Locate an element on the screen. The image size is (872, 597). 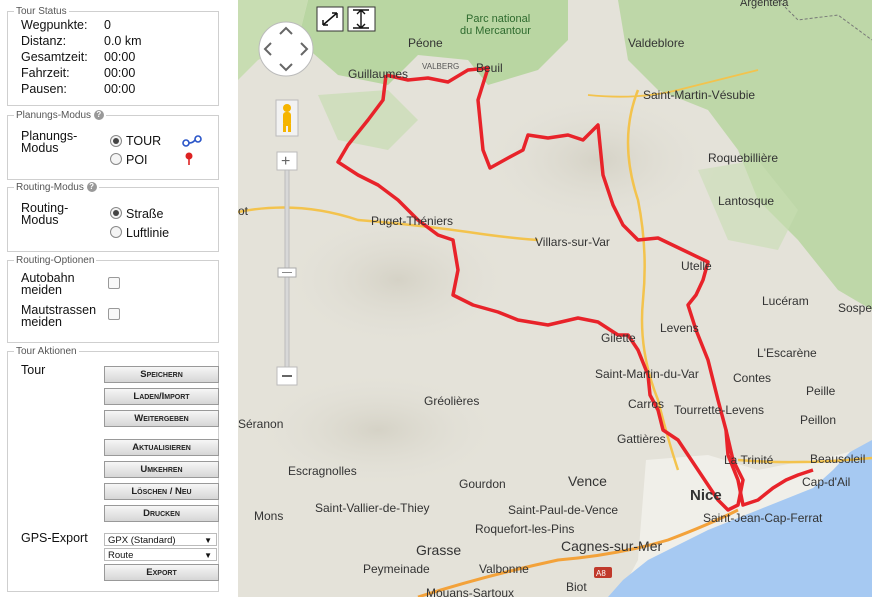
tour-radio-label: TOUR is located at coordinates (144, 141).